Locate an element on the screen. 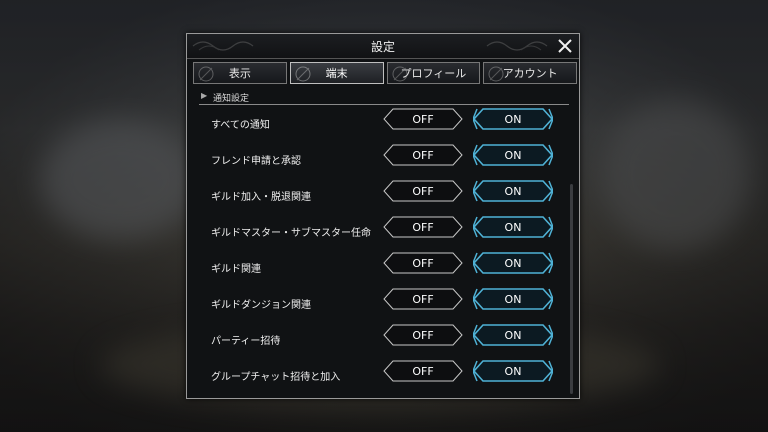  title-bar: 設定 is located at coordinates (383, 46).